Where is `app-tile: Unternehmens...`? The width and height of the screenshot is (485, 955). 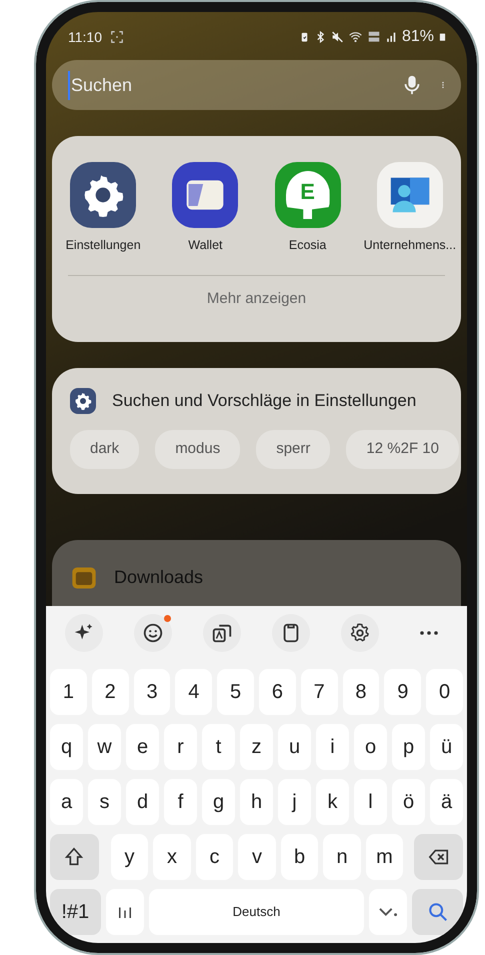
app-tile: Unternehmens... is located at coordinates (409, 208).